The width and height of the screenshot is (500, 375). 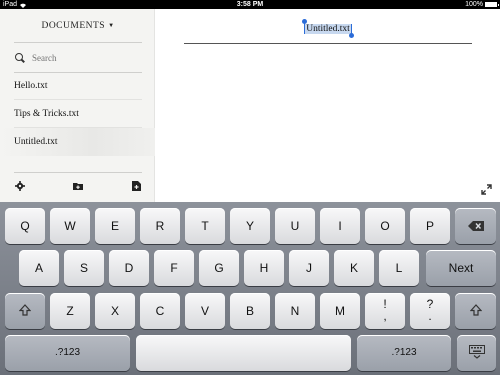 I want to click on sidebar-title: DOCUMENTS, so click(x=73, y=26).